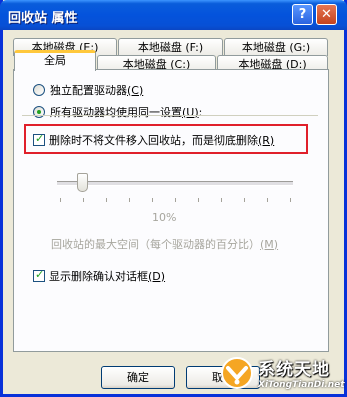 This screenshot has width=347, height=397. What do you see at coordinates (190, 112) in the screenshot?
I see `radio-same-settings-key: (U)` at bounding box center [190, 112].